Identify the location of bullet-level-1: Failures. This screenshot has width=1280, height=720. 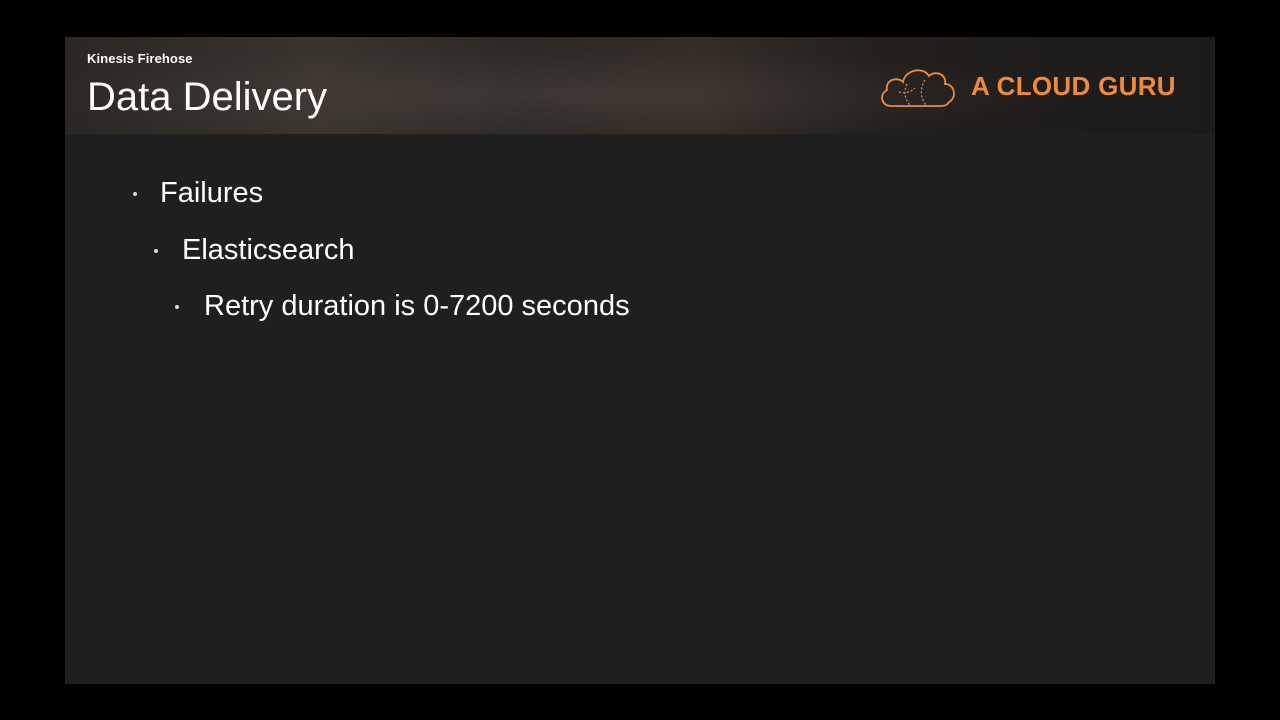
(198, 193).